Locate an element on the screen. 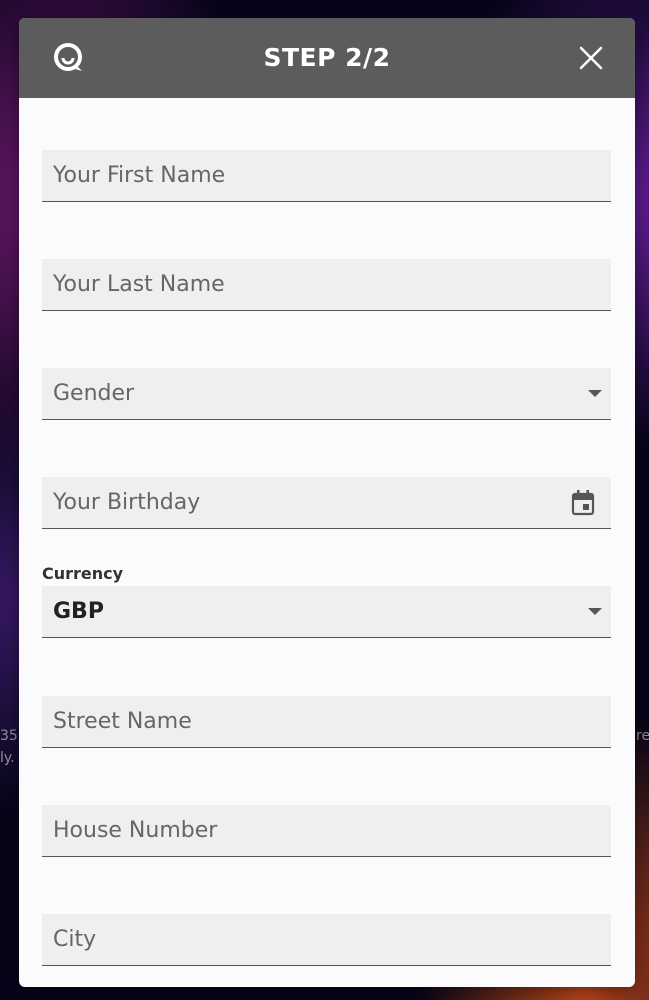  city-field: City is located at coordinates (326, 940).